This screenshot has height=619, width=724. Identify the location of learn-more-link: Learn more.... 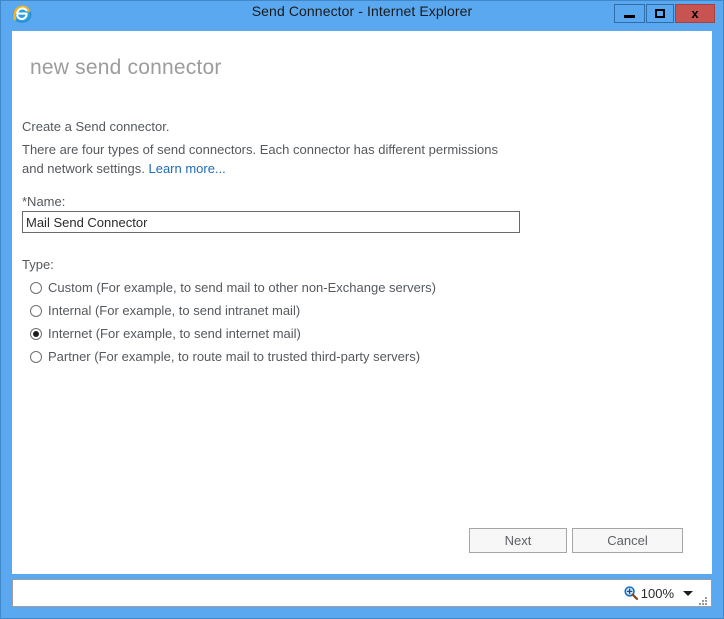
(186, 168).